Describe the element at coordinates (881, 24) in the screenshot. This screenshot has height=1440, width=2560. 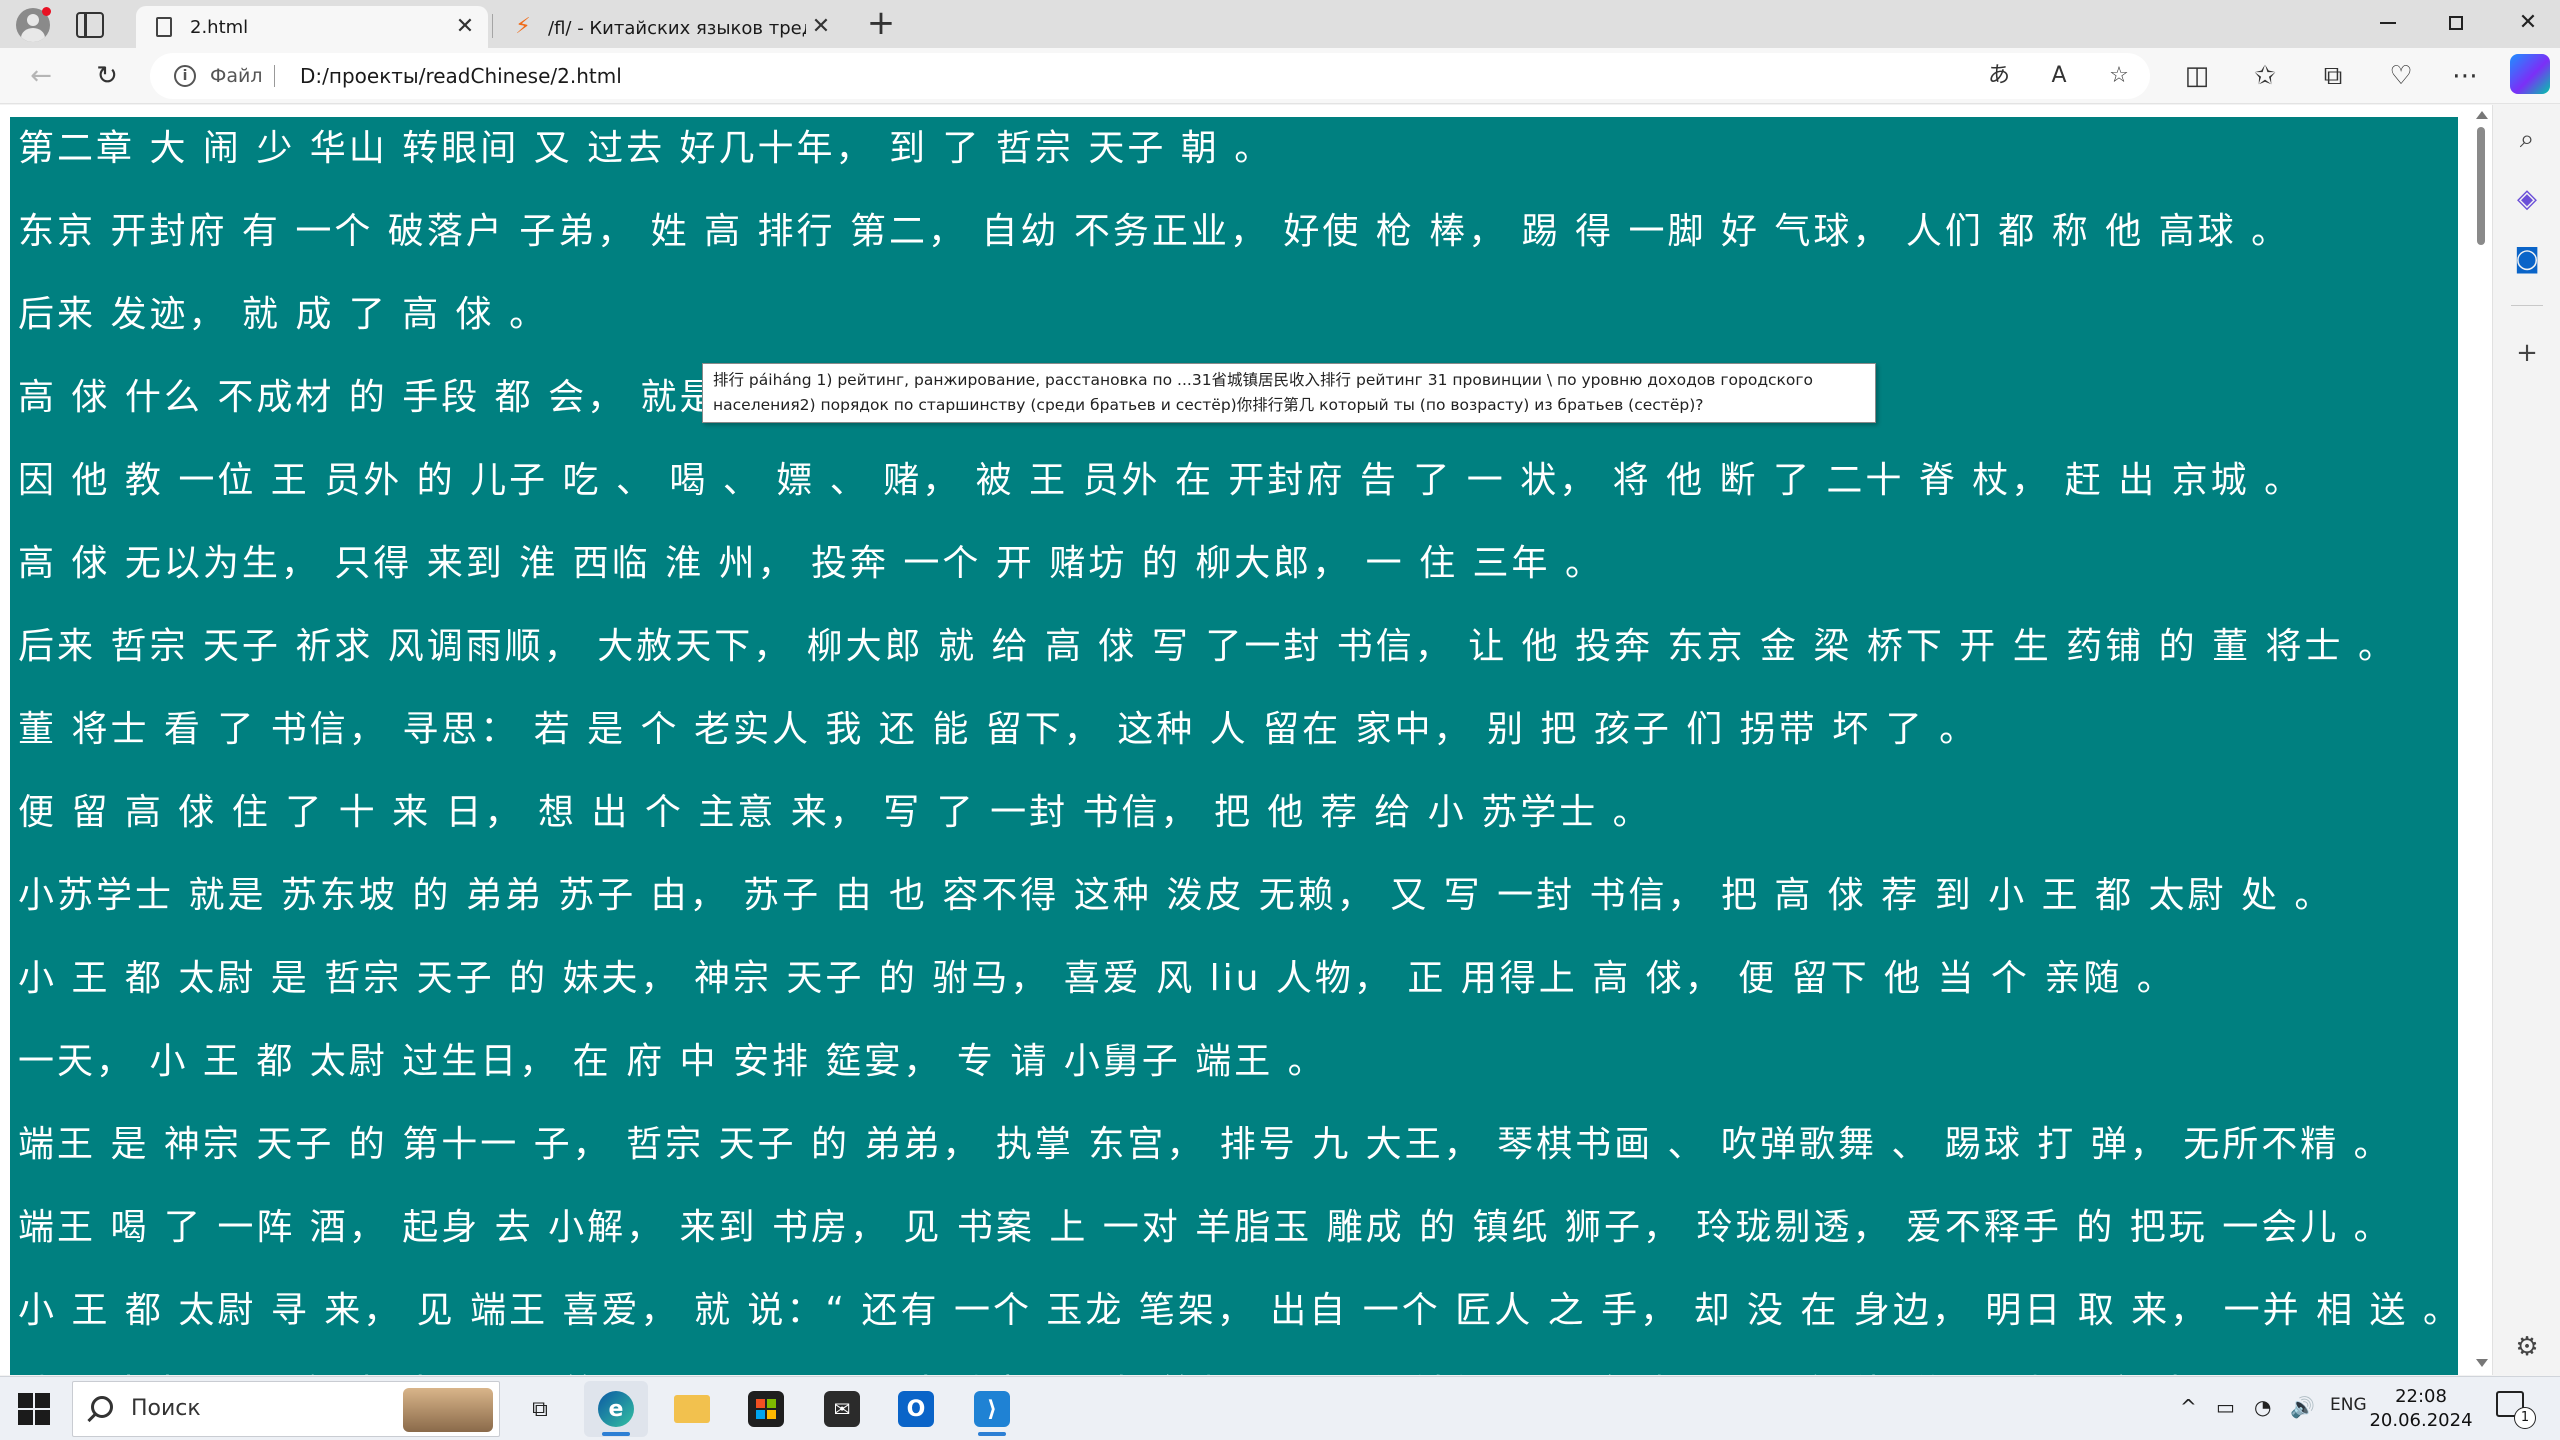
I see `new-tab-icon: +` at that location.